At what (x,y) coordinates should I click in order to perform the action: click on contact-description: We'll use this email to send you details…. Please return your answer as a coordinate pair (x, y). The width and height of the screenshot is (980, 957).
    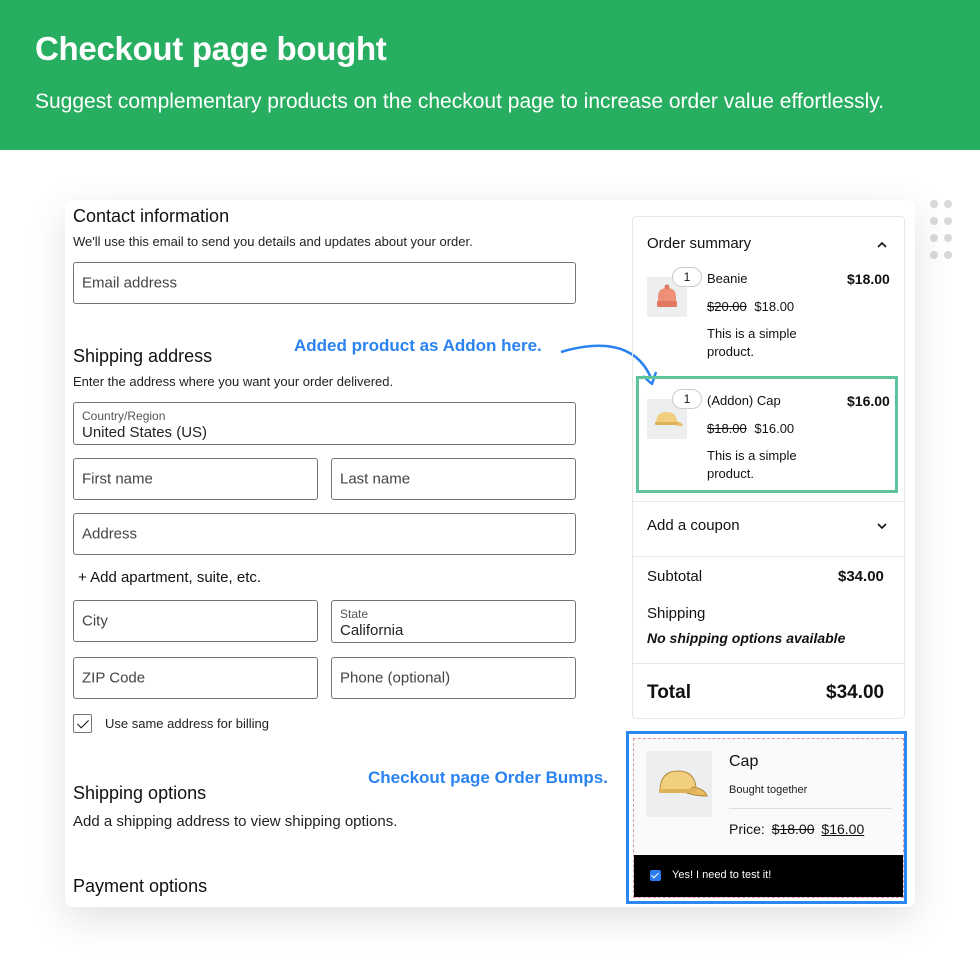
    Looking at the image, I should click on (273, 241).